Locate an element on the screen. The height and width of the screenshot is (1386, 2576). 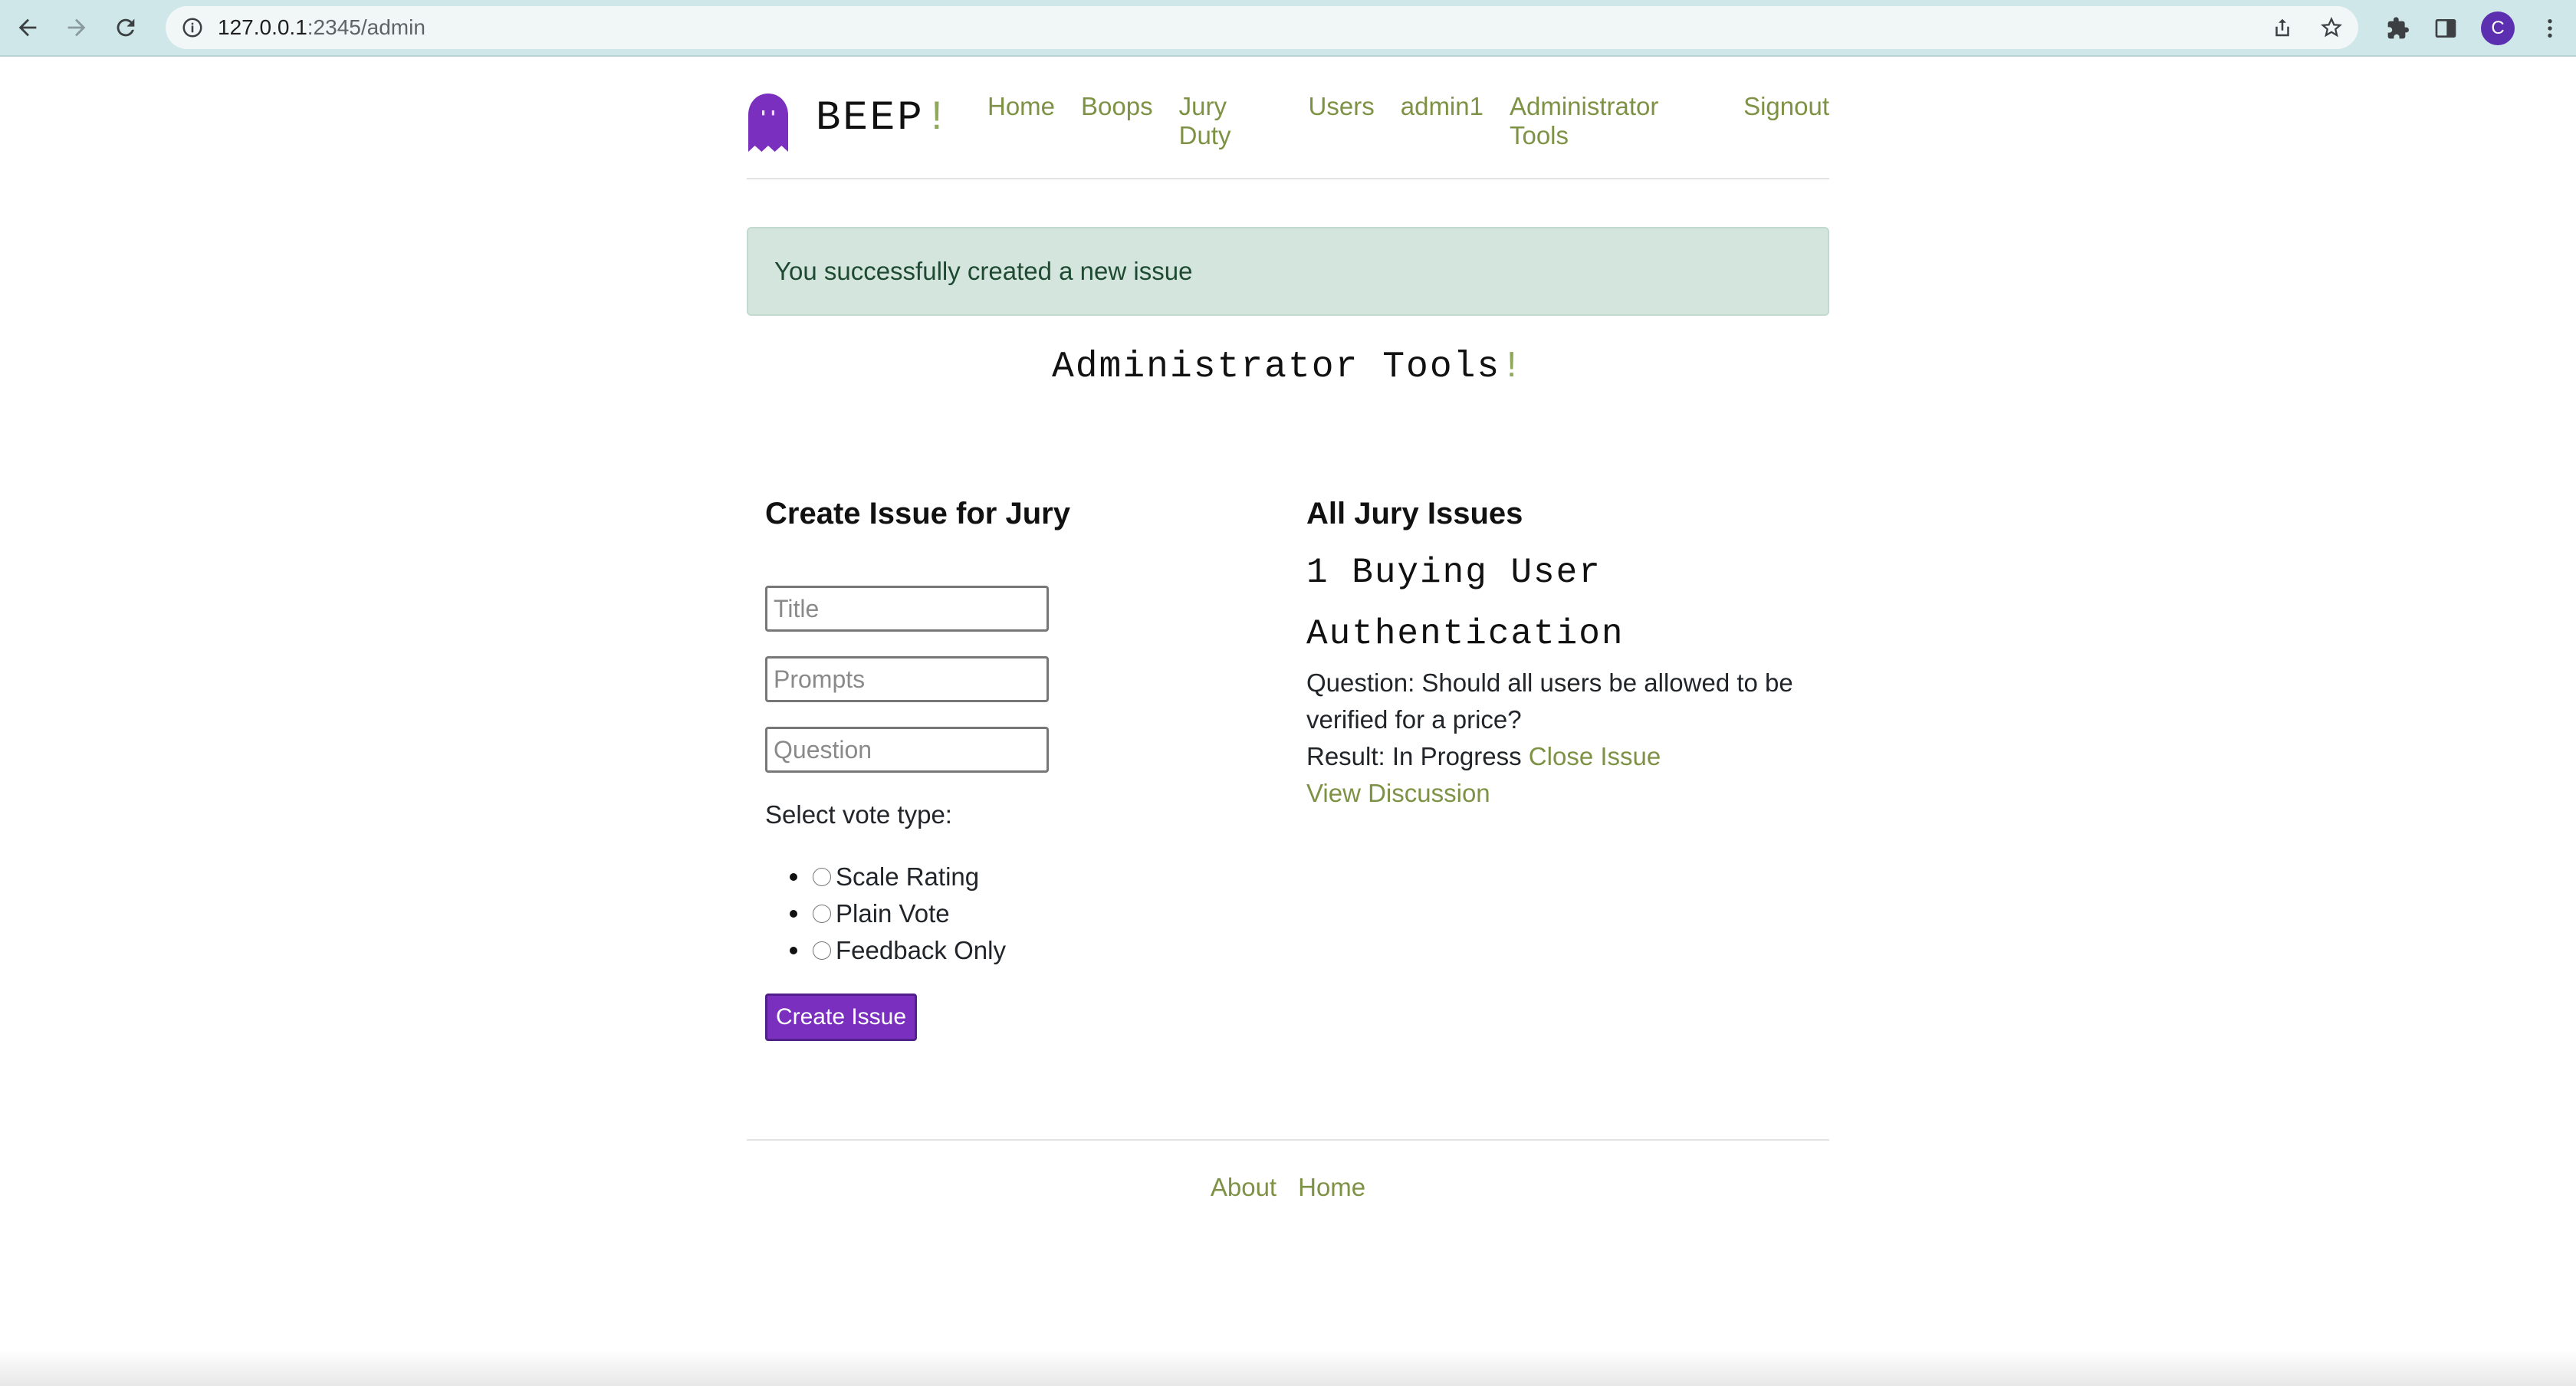
window-bottom-shadow is located at coordinates (1288, 1368).